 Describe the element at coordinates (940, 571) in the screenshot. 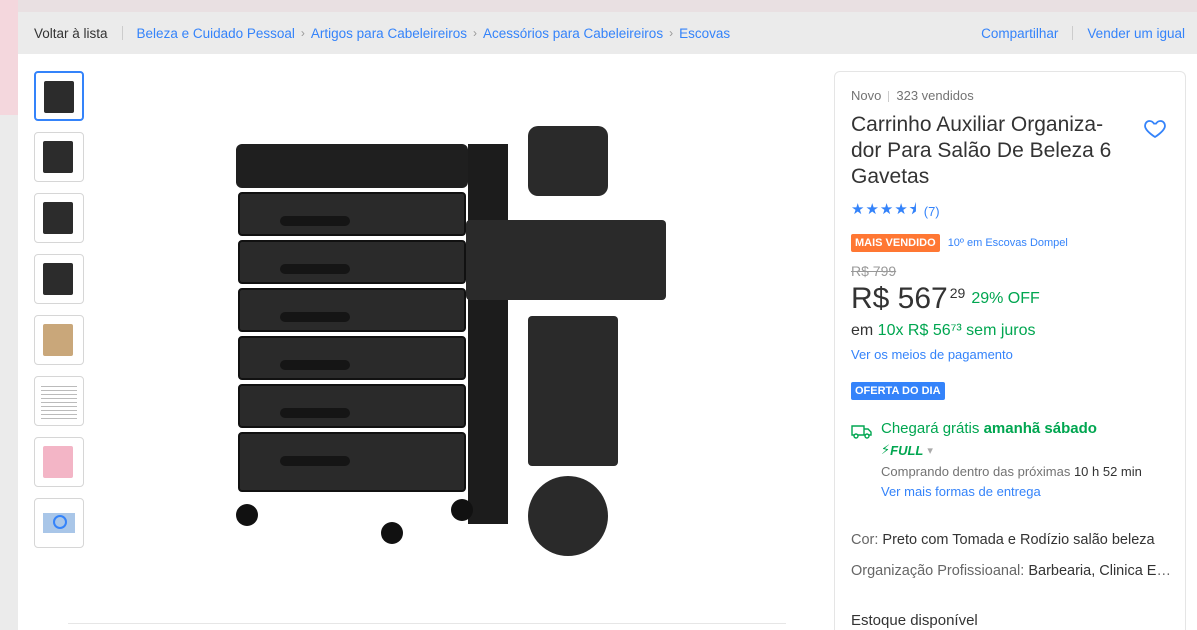

I see `variation-organization-label: Organização Profissioanal:` at that location.